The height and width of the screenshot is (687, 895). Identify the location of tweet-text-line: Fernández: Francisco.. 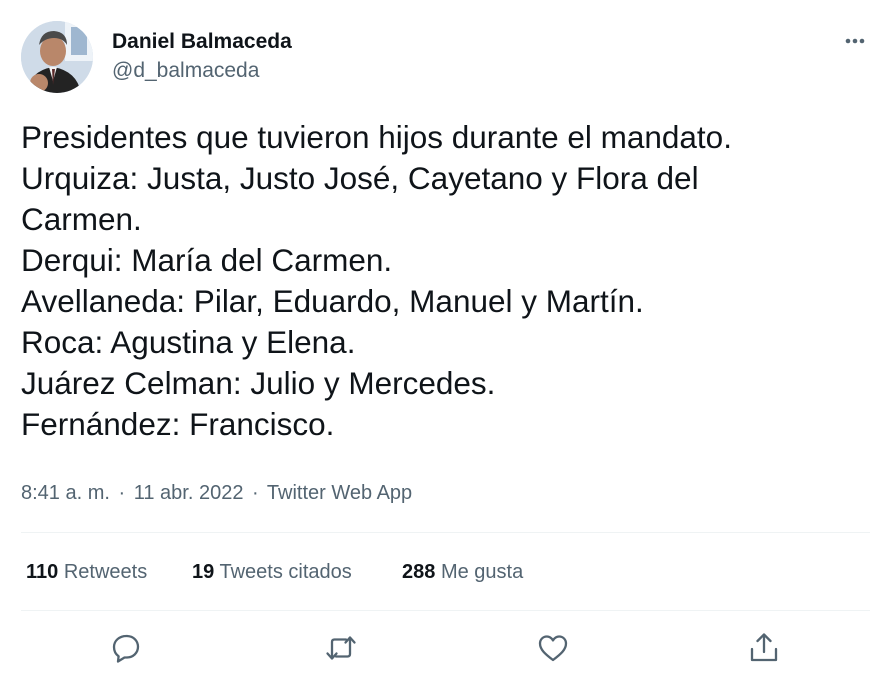
(178, 424).